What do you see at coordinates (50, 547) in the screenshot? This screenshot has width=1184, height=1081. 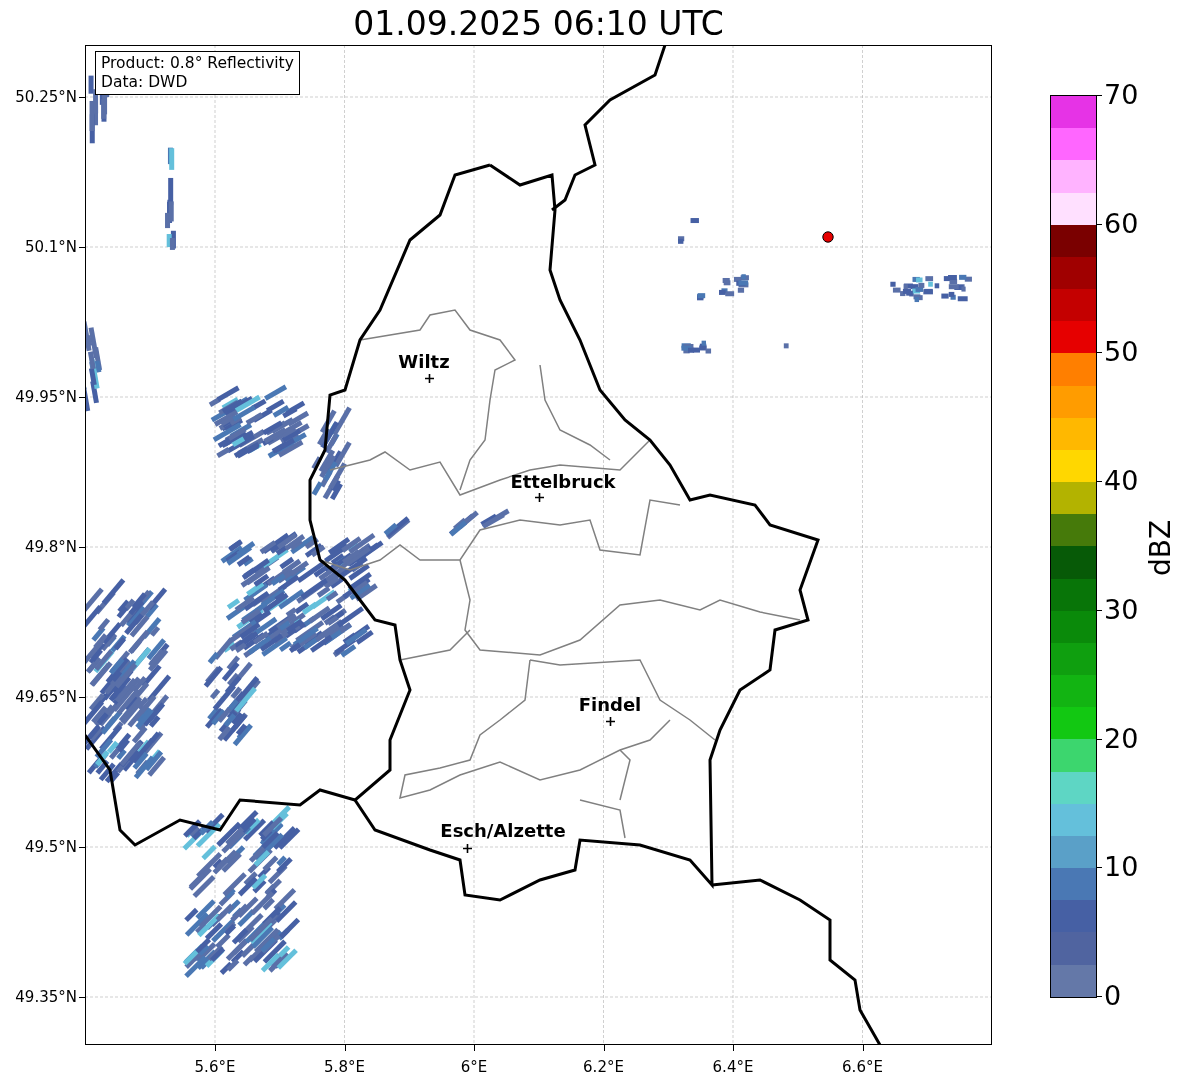 I see `latitude-label: 49.8°N` at bounding box center [50, 547].